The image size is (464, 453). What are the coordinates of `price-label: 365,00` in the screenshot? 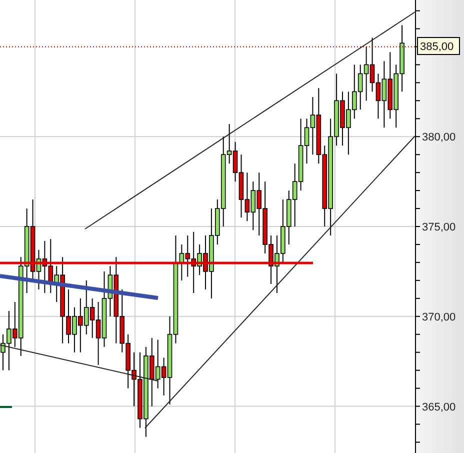 It's located at (439, 407).